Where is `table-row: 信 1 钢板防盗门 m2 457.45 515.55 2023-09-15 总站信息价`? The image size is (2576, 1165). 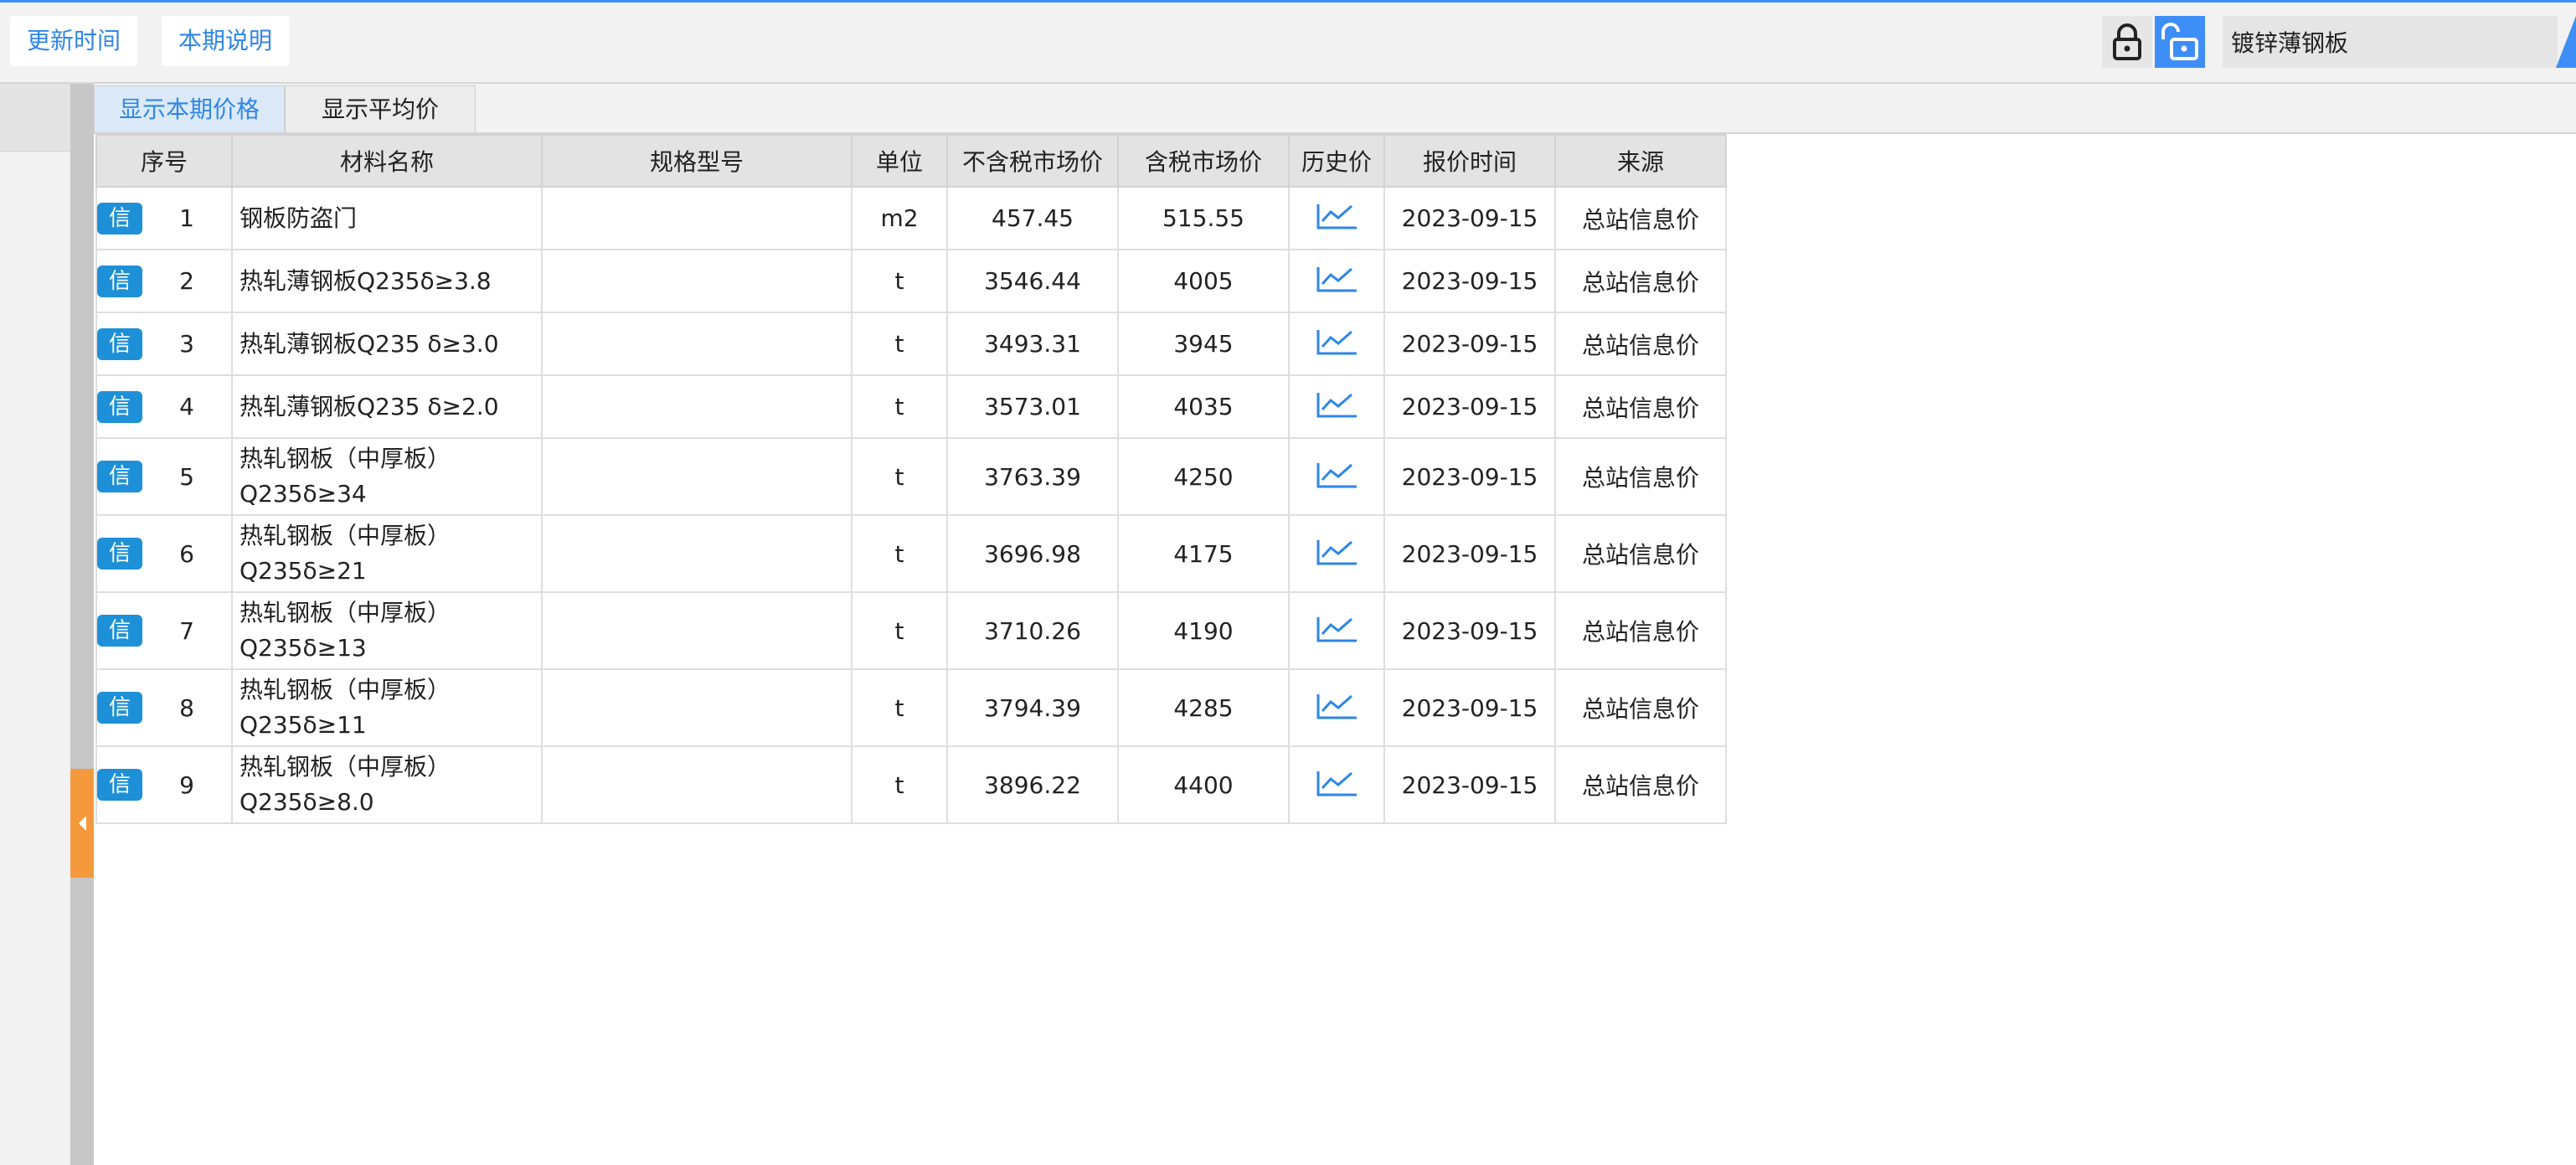
table-row: 信 1 钢板防盗门 m2 457.45 515.55 2023-09-15 总站信息价 is located at coordinates (911, 218).